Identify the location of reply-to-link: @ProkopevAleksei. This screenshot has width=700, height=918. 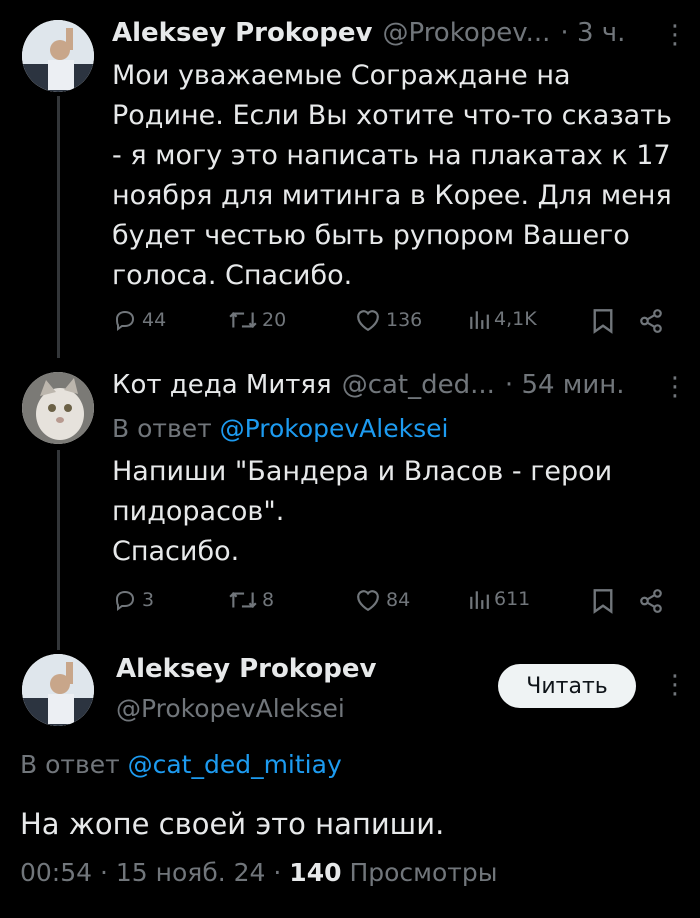
(334, 428).